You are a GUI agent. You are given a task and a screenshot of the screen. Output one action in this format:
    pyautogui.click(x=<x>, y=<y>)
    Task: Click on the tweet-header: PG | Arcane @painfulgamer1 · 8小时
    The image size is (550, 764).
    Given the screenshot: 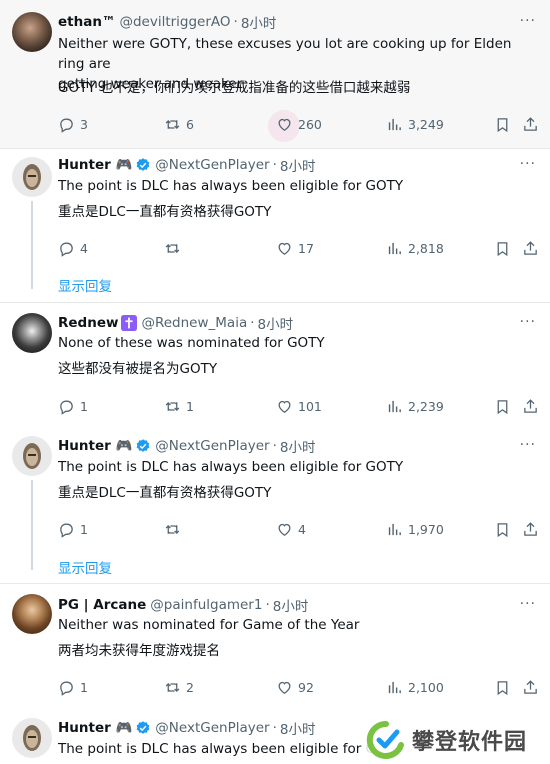 What is the action you would take?
    pyautogui.click(x=183, y=605)
    